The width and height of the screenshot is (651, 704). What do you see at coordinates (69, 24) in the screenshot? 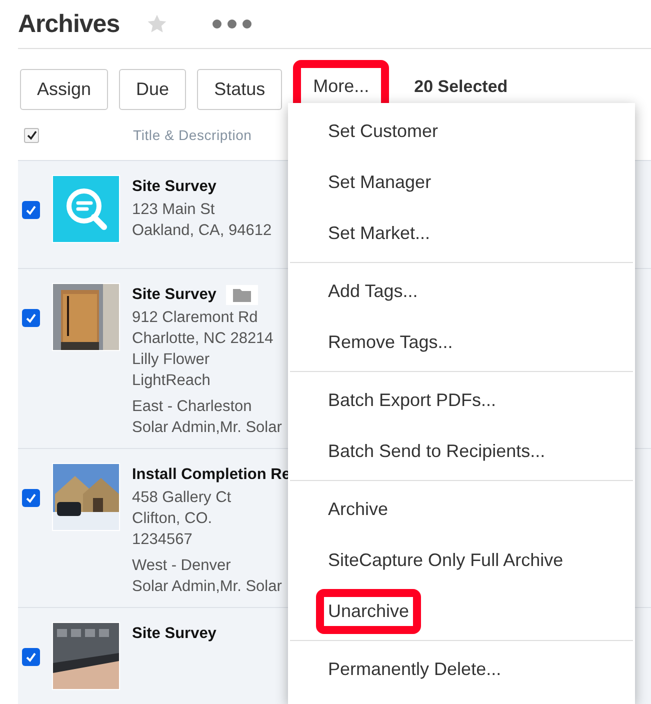
I see `page-title: Archives` at bounding box center [69, 24].